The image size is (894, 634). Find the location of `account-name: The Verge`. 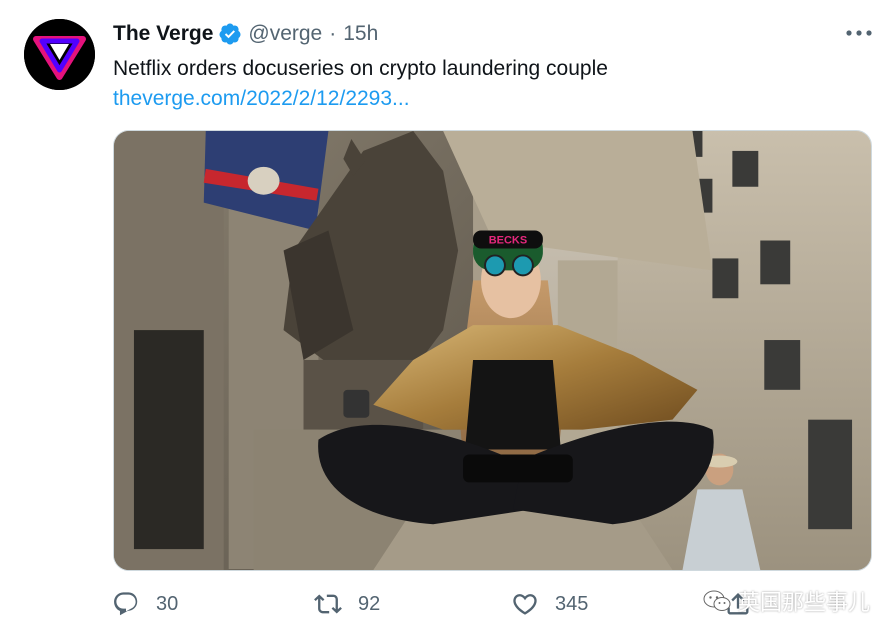

account-name: The Verge is located at coordinates (163, 34).